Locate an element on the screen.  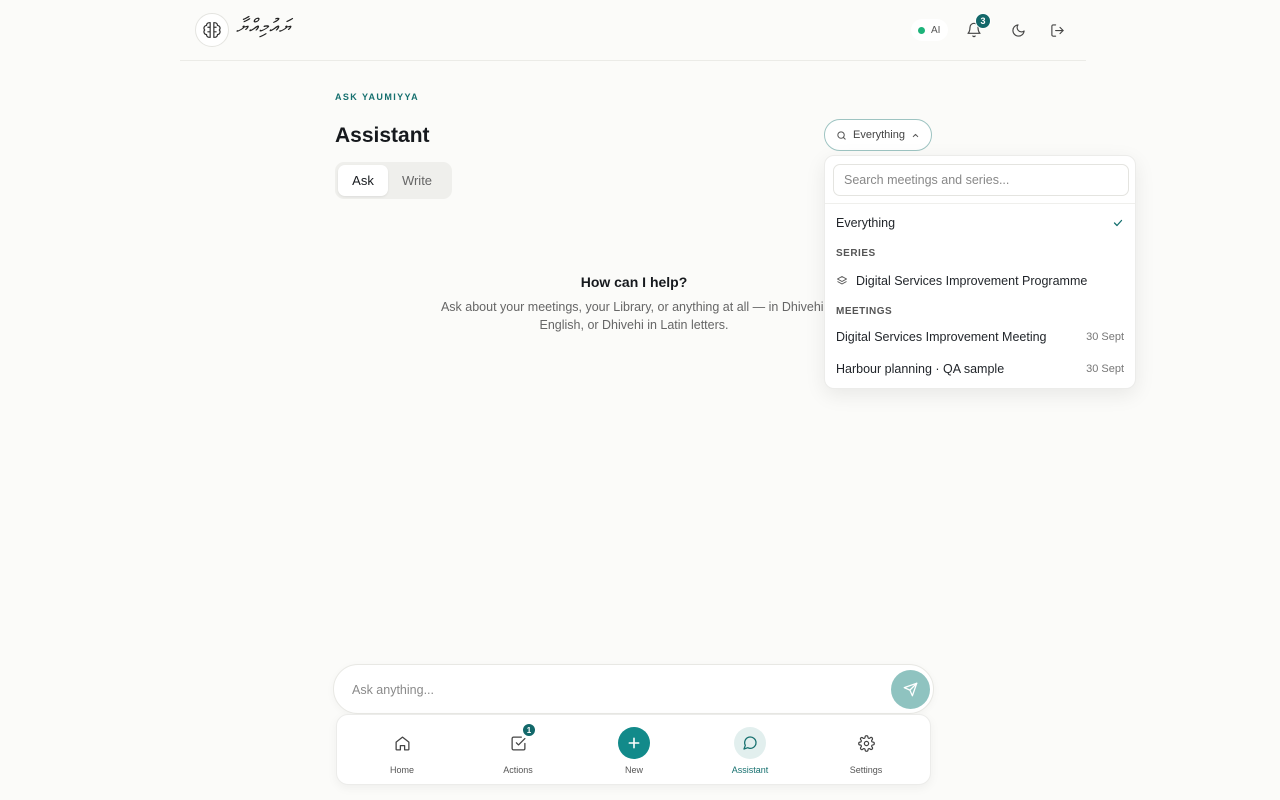
dropdown-divider is located at coordinates (980, 203).